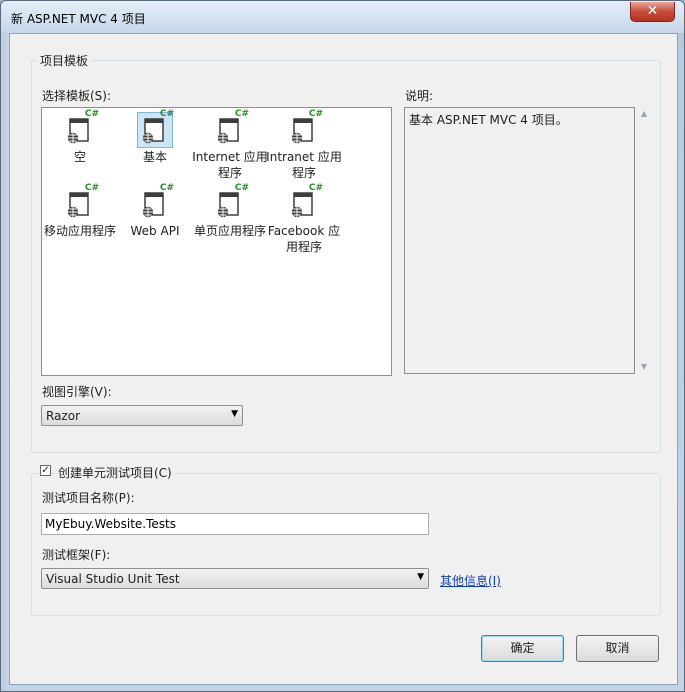  What do you see at coordinates (78, 19) in the screenshot?
I see `window-title: 新 ASP.NET MVC 4 项目` at bounding box center [78, 19].